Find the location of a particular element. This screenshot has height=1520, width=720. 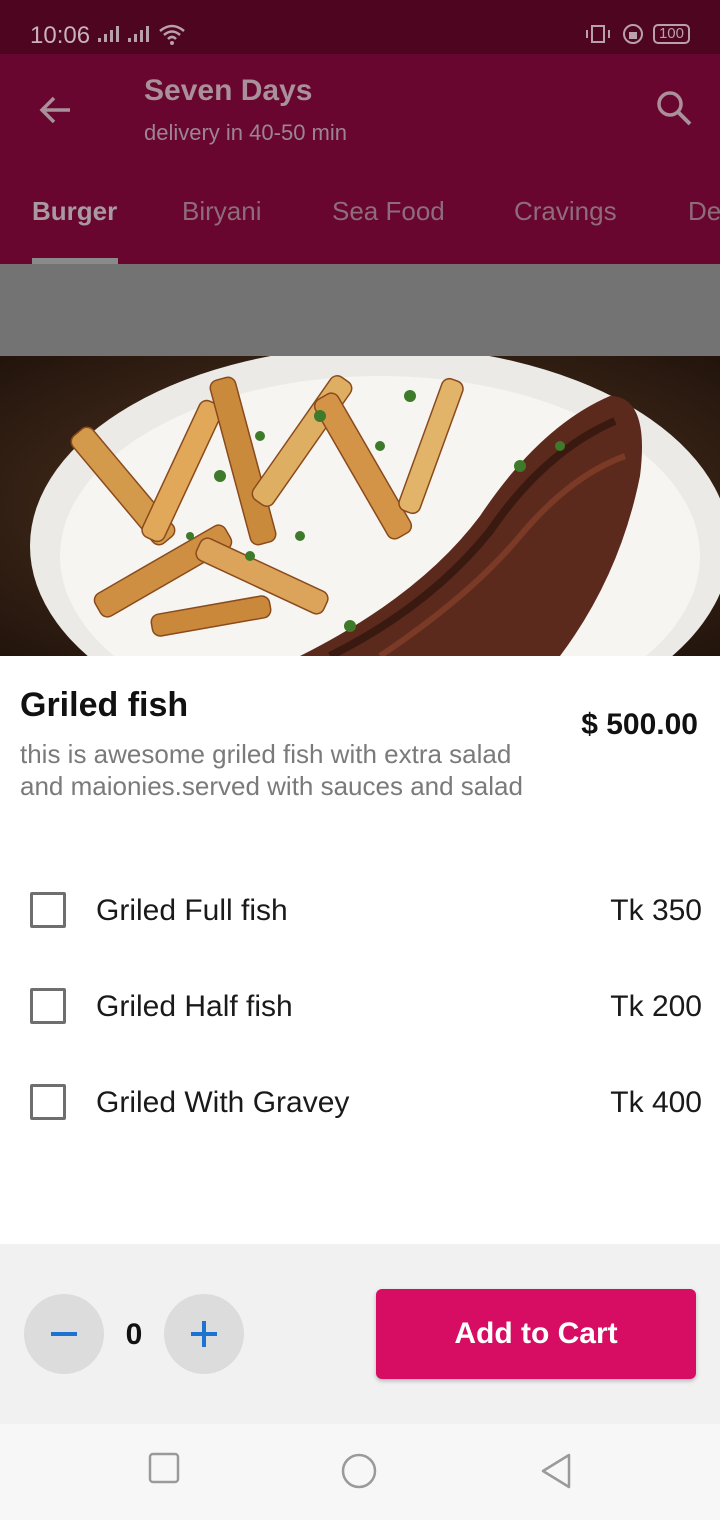

system-nav-bar is located at coordinates (360, 1472).